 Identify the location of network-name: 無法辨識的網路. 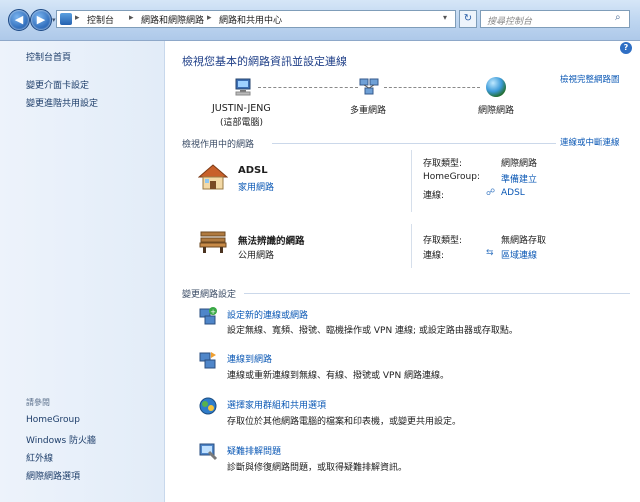
(271, 241).